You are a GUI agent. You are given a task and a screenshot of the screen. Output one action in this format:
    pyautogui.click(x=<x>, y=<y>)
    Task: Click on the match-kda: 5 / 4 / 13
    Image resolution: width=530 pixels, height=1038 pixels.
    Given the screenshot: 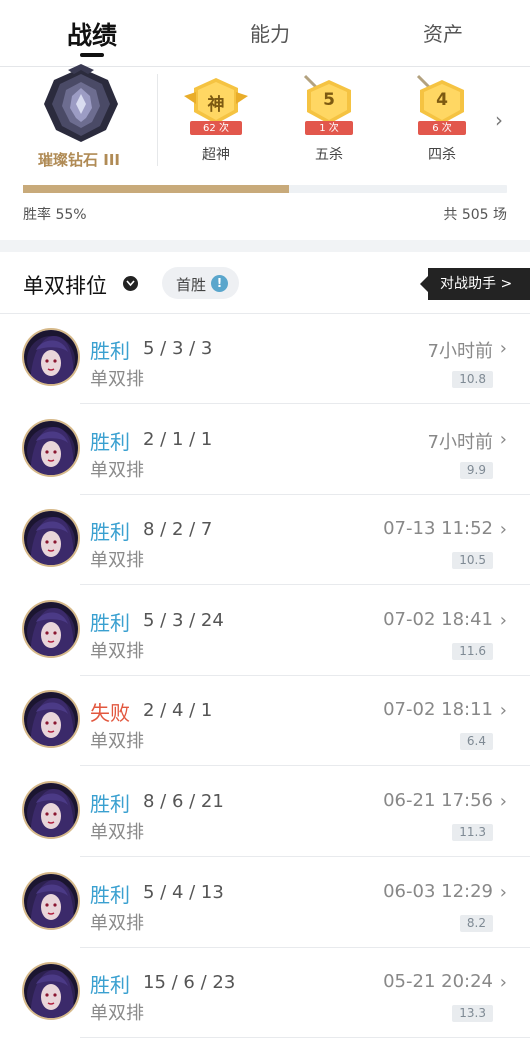 What is the action you would take?
    pyautogui.click(x=183, y=892)
    